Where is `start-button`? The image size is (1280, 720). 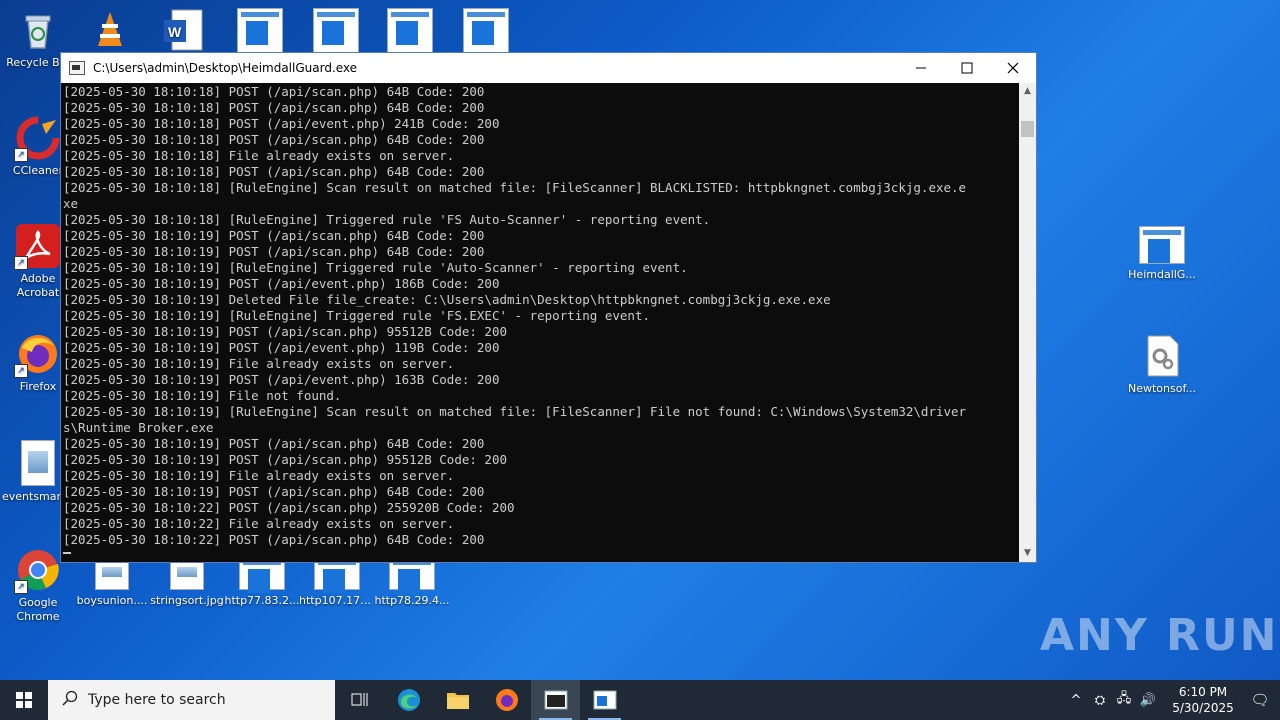
start-button is located at coordinates (24, 700).